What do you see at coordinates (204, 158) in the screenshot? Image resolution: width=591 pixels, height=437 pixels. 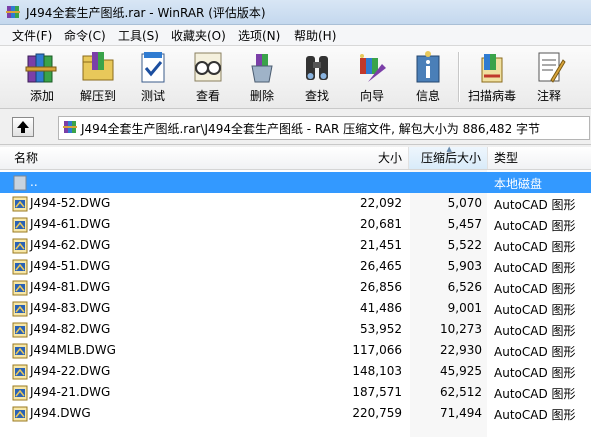 I see `column-header-name: 名称 大小` at bounding box center [204, 158].